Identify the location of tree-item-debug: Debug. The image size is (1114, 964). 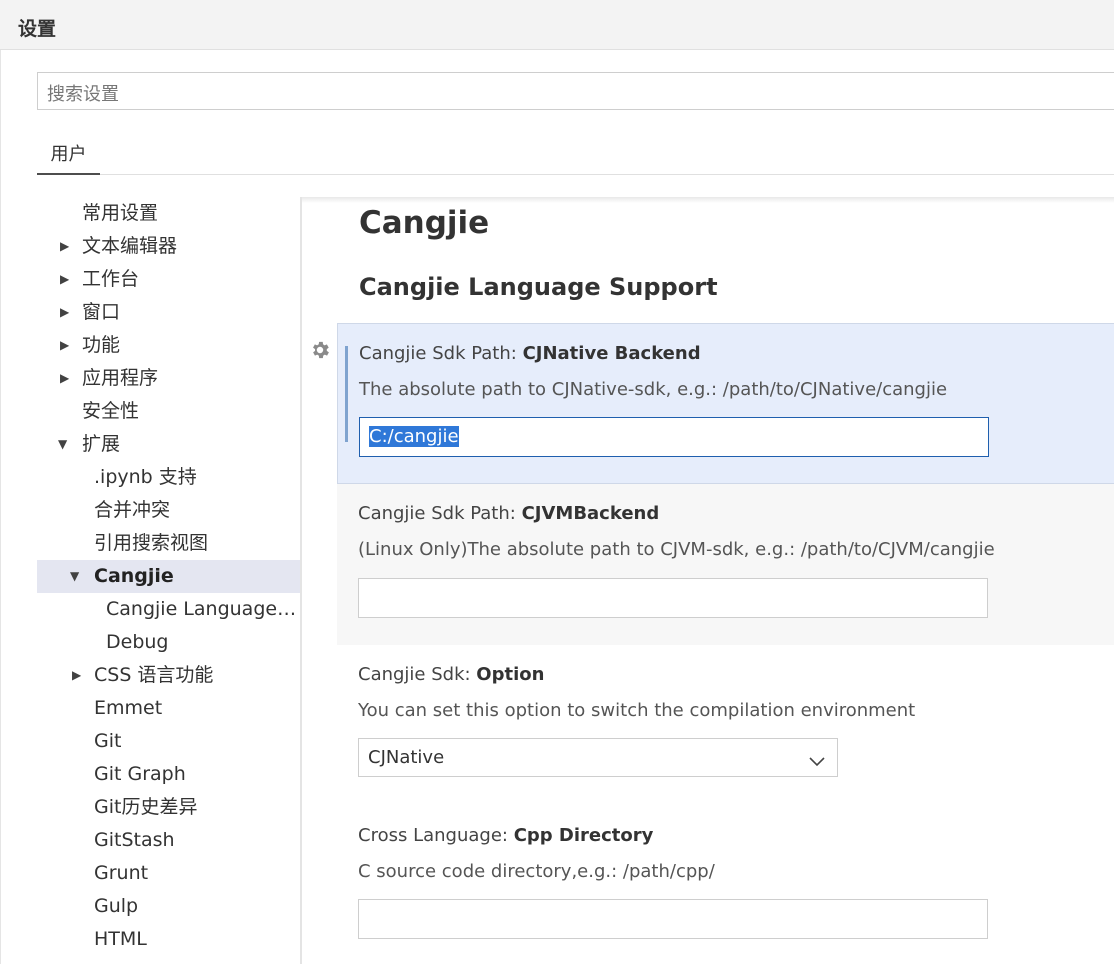
(150, 642).